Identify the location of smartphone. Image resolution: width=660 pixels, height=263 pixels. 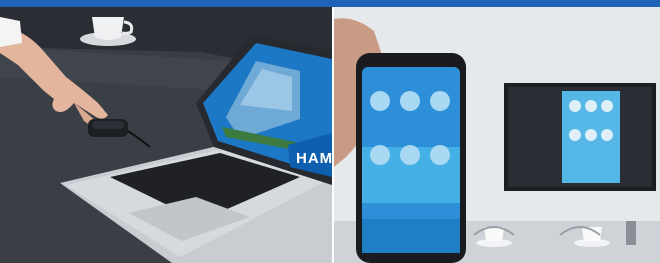
(411, 158).